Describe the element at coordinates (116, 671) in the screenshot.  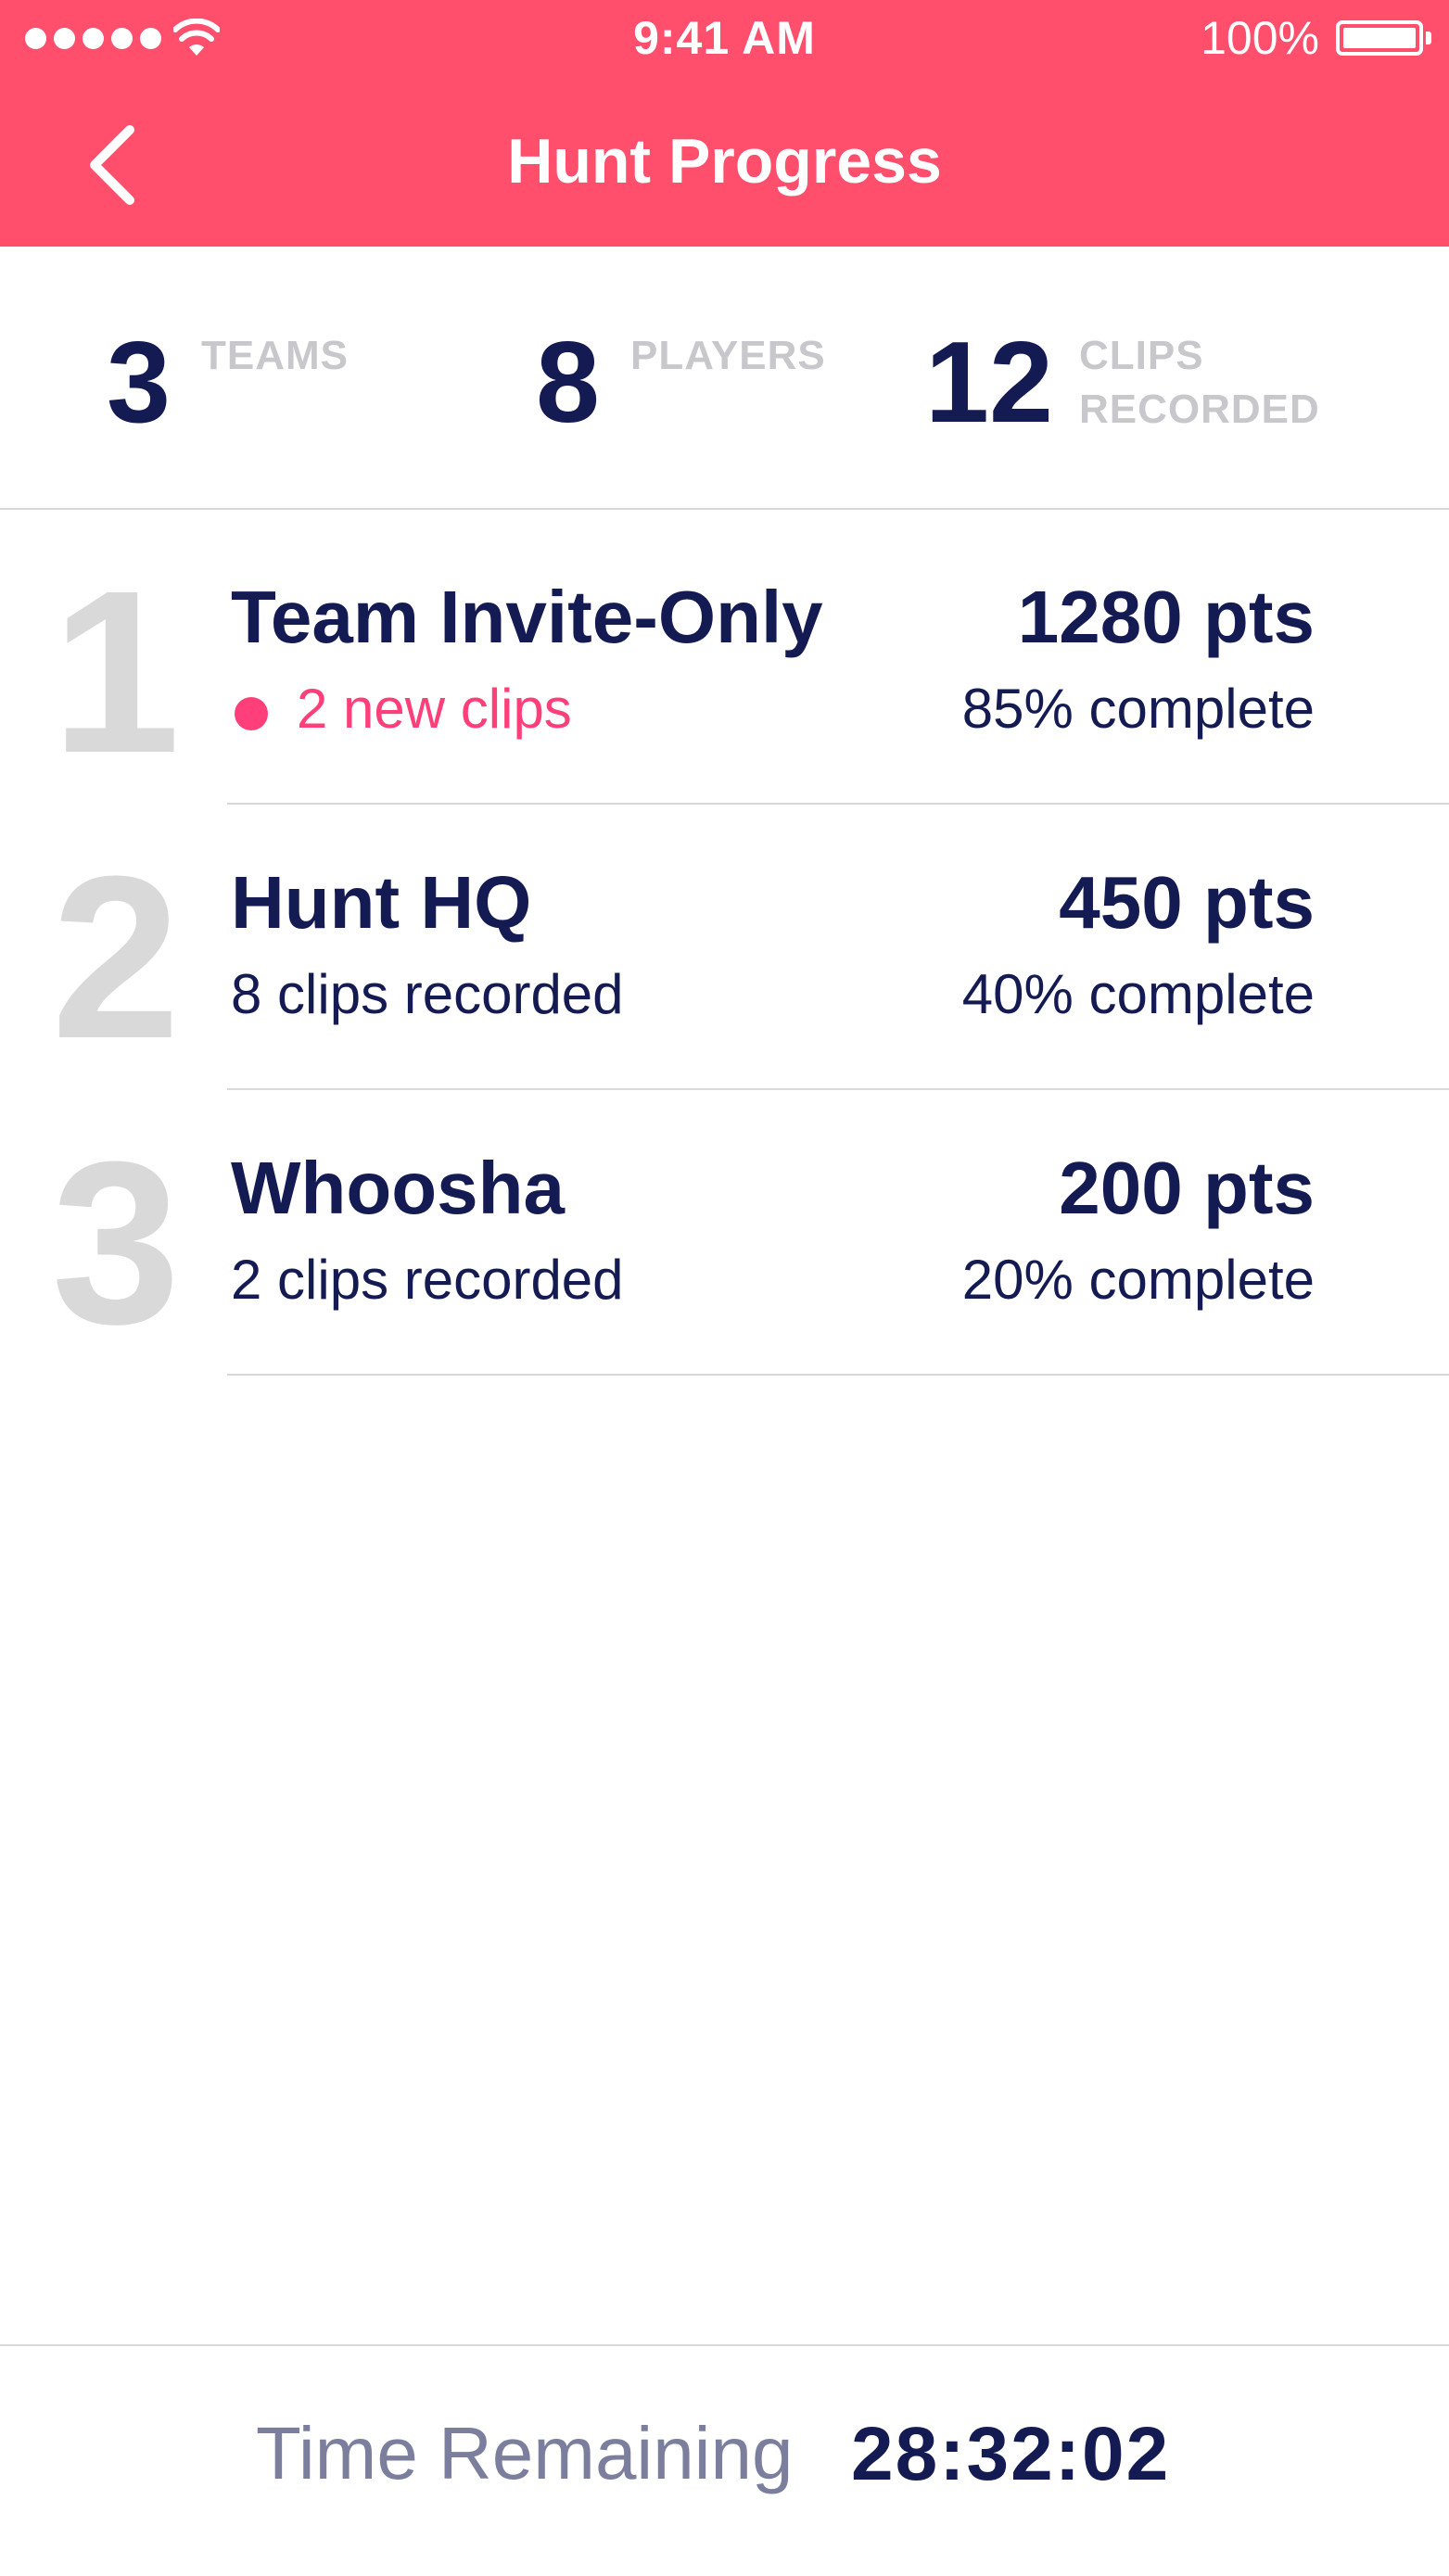
I see `team-rank: 1` at that location.